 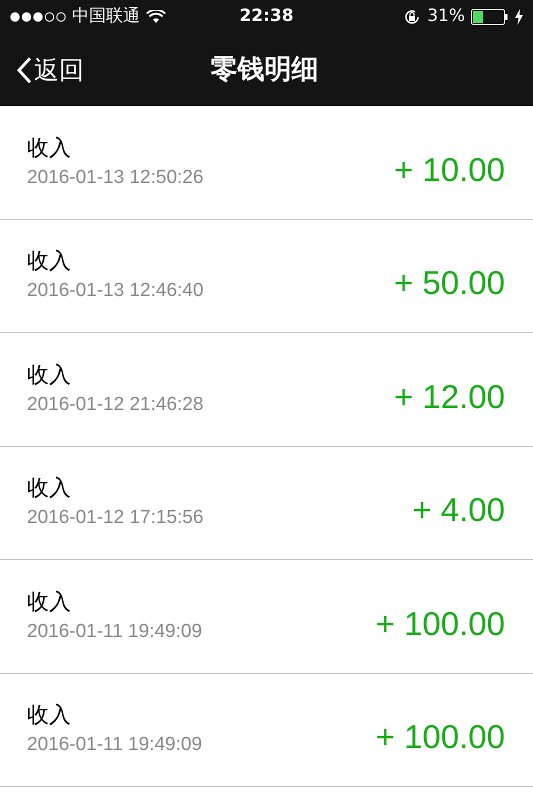 What do you see at coordinates (50, 70) in the screenshot?
I see `back-button: 返回` at bounding box center [50, 70].